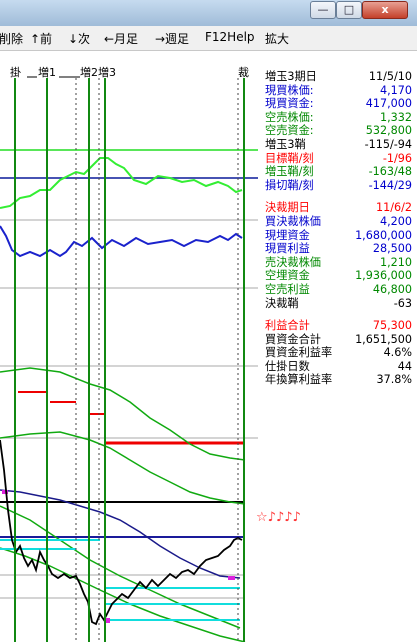 Image resolution: width=417 pixels, height=642 pixels. What do you see at coordinates (337, 304) in the screenshot?
I see `panel-row: 決裁鞘 -63` at bounding box center [337, 304].